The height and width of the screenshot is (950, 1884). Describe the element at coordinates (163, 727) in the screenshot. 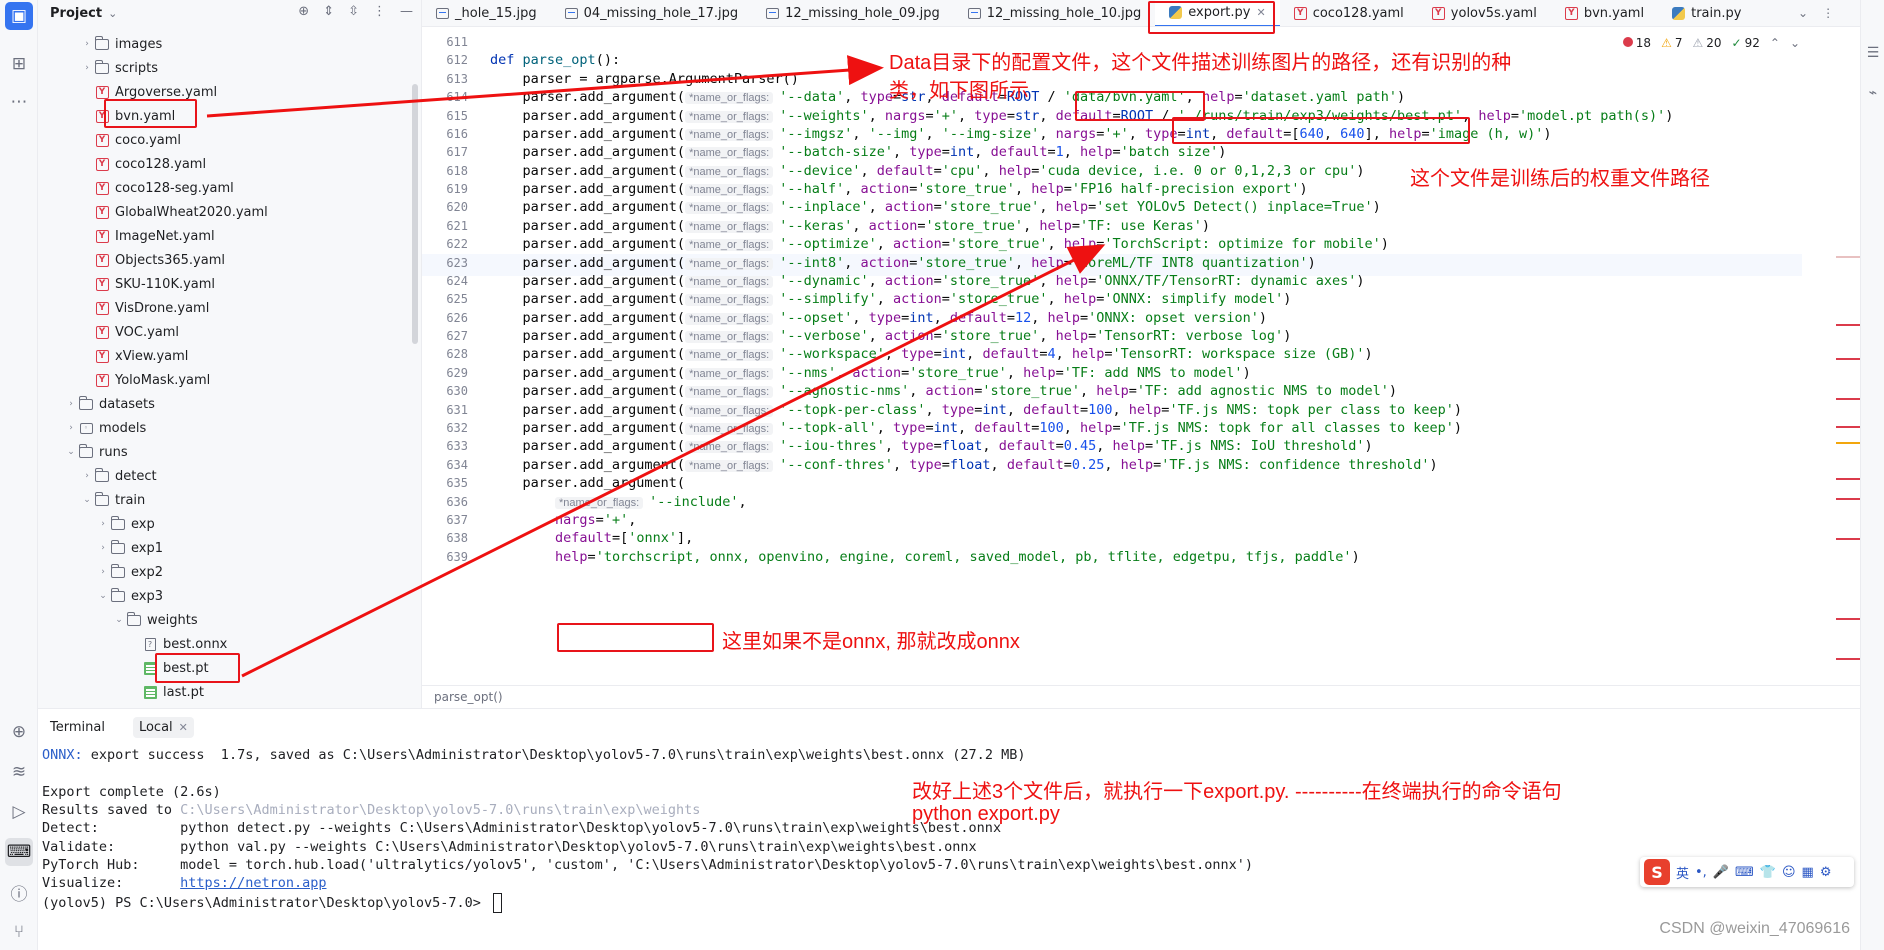

I see `terminal-tab-local: Local ✕` at that location.